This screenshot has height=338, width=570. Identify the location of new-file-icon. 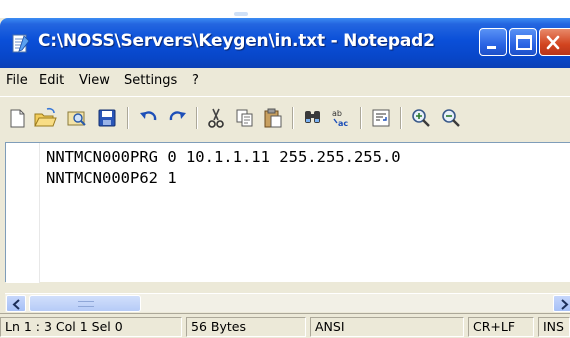
(17, 118).